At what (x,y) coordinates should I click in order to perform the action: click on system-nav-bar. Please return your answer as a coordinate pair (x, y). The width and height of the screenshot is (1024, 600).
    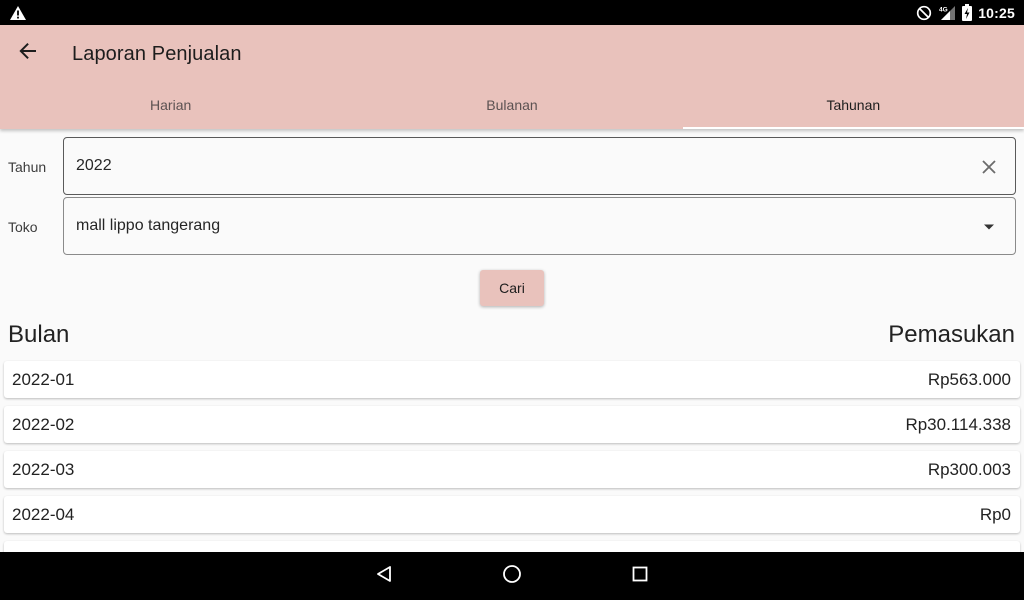
    Looking at the image, I should click on (512, 576).